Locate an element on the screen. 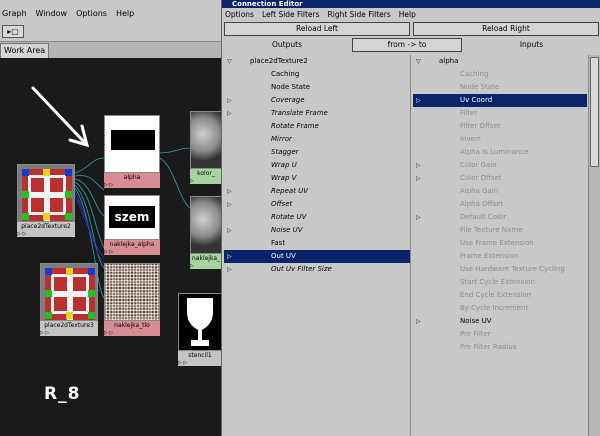 The width and height of the screenshot is (600, 436). naklejka-shader-node: naklejka_ ▷ is located at coordinates (206, 233).